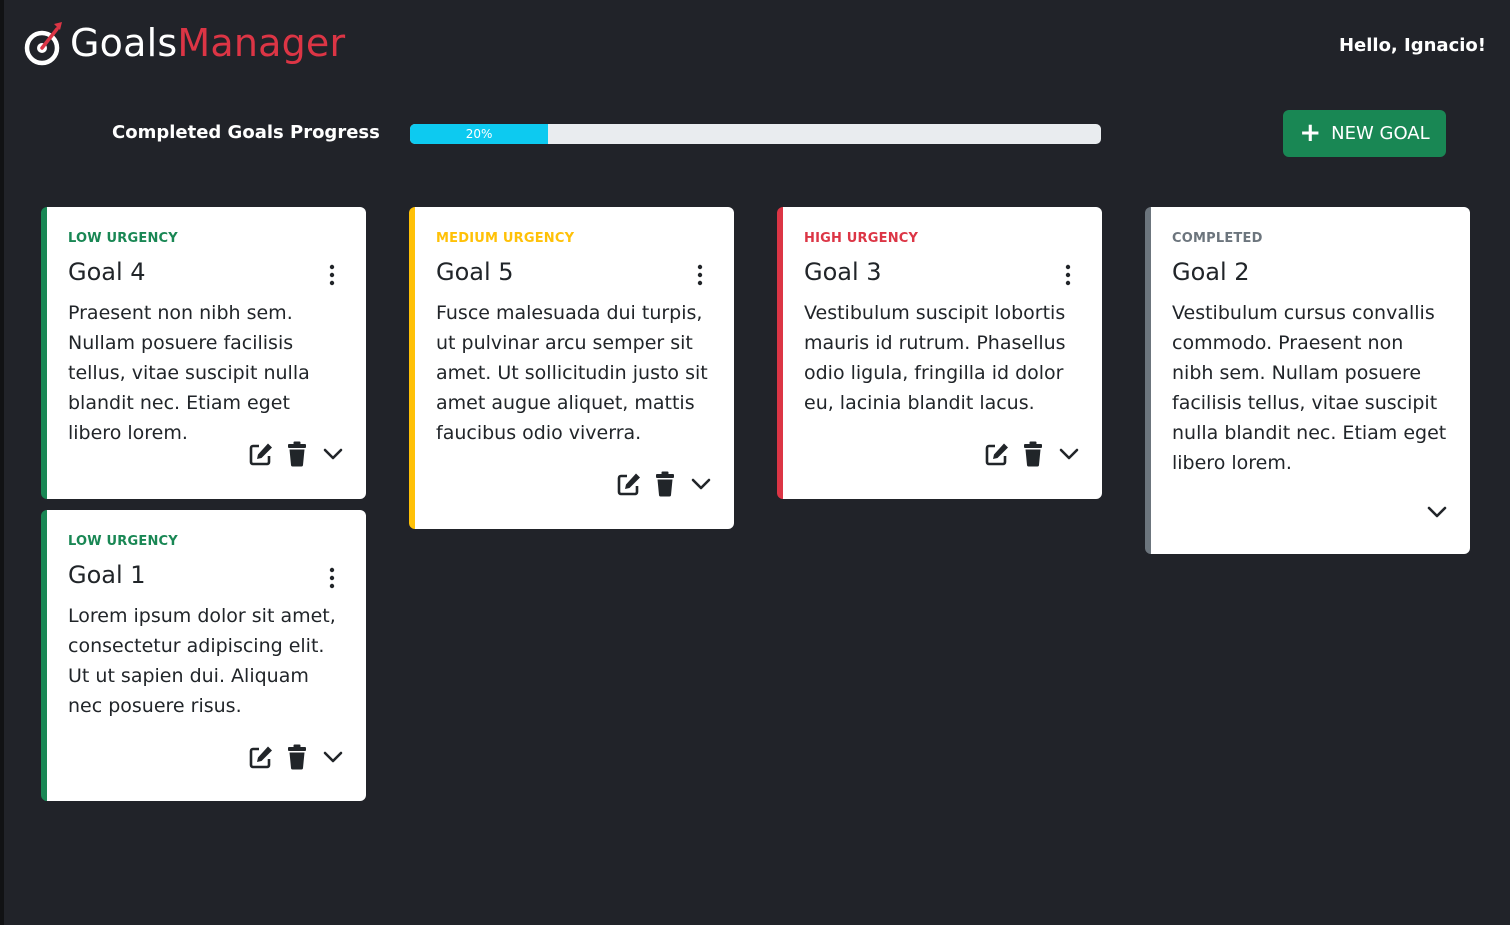 The width and height of the screenshot is (1510, 925). What do you see at coordinates (1217, 238) in the screenshot?
I see `status-badge: COMPLETED` at bounding box center [1217, 238].